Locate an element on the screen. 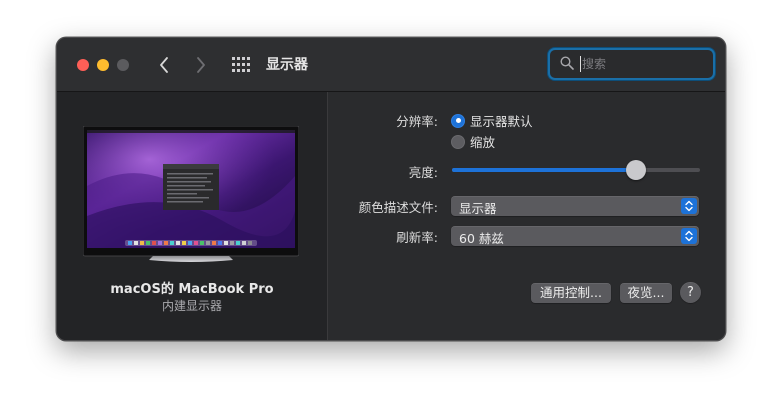  refresh-rate-popup: 60 赫兹 is located at coordinates (575, 236).